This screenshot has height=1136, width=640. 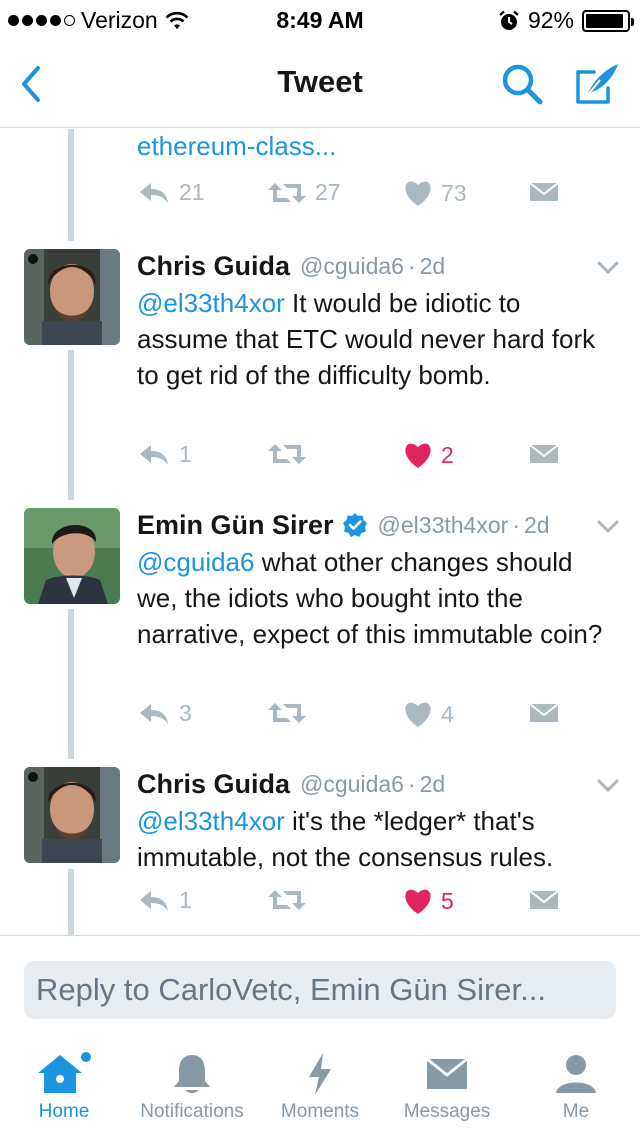 I want to click on tab-label: Moments, so click(x=320, y=1111).